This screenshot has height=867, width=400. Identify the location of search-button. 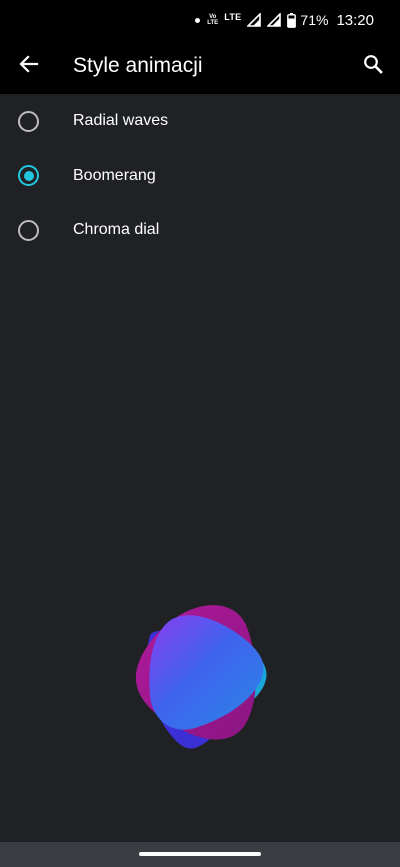
(373, 66).